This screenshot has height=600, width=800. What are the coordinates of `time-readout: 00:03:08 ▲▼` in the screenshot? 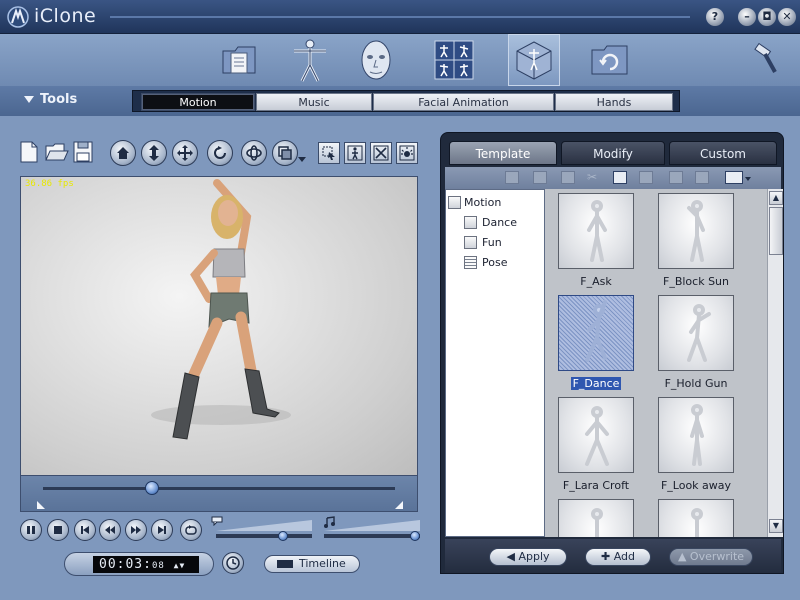 It's located at (146, 564).